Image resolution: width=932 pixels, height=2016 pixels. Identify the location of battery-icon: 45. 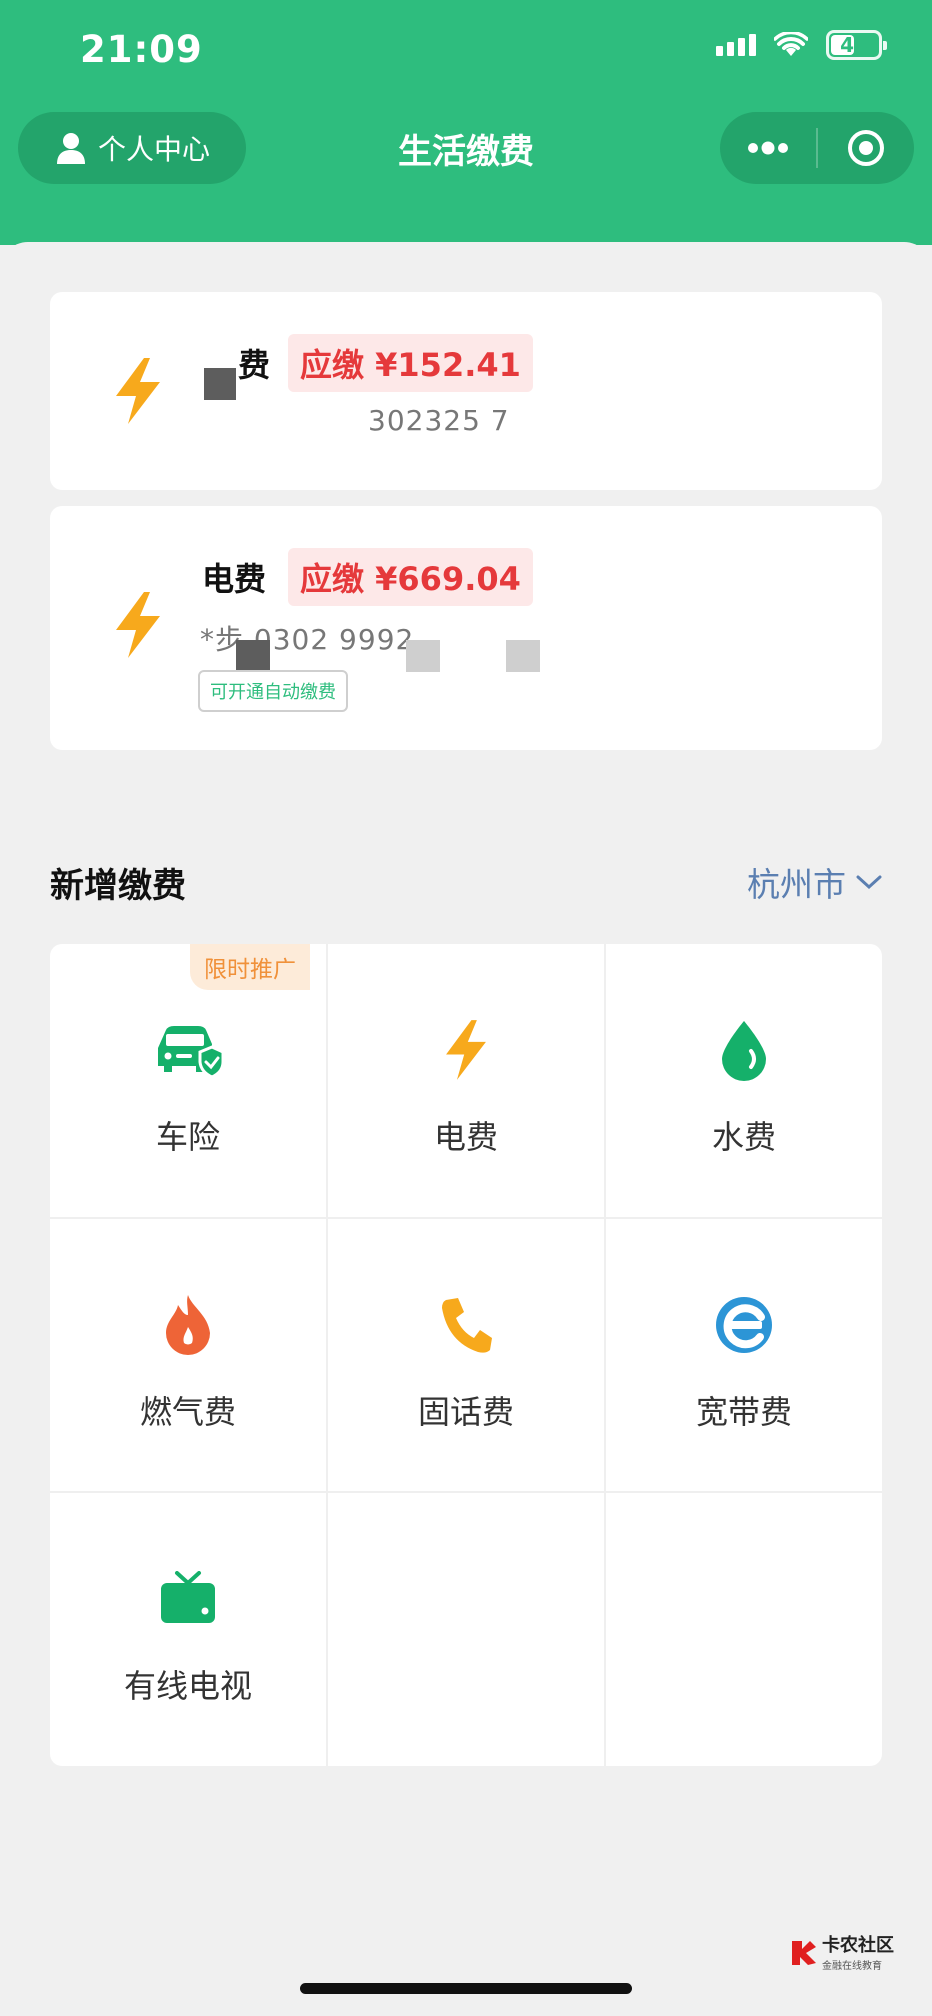
(856, 45).